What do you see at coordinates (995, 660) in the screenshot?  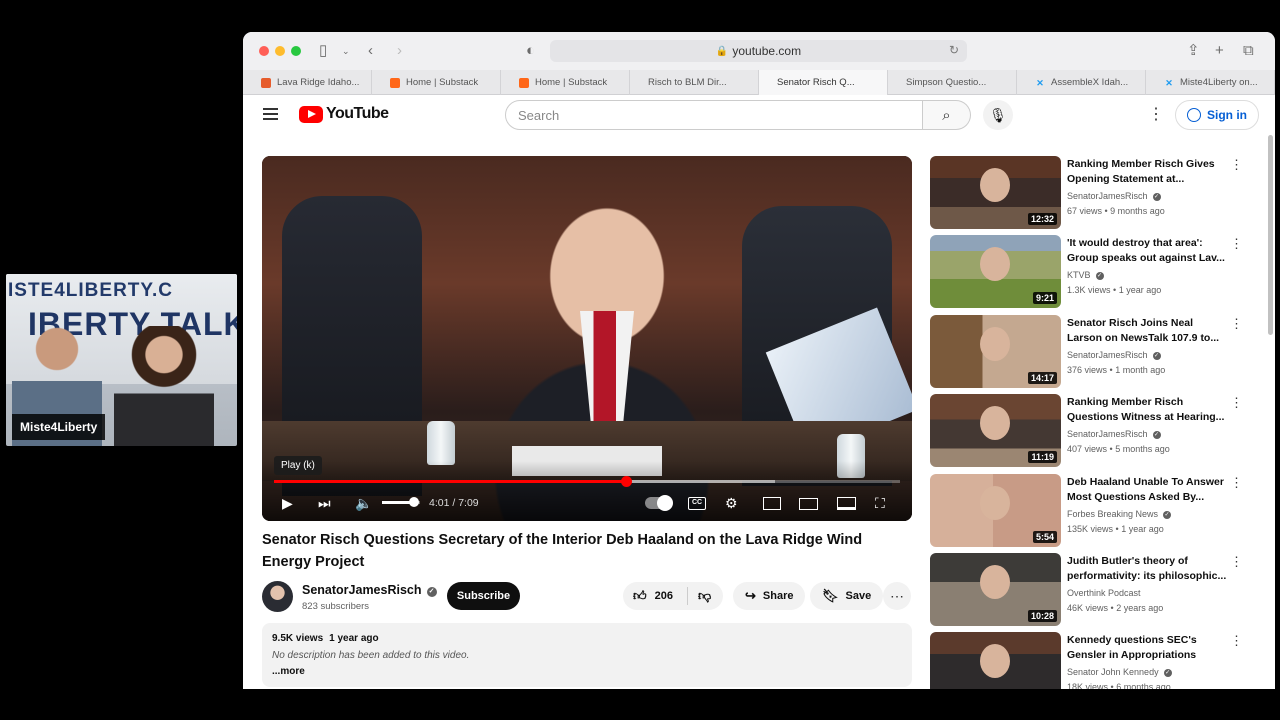 I see `video-thumbnail` at bounding box center [995, 660].